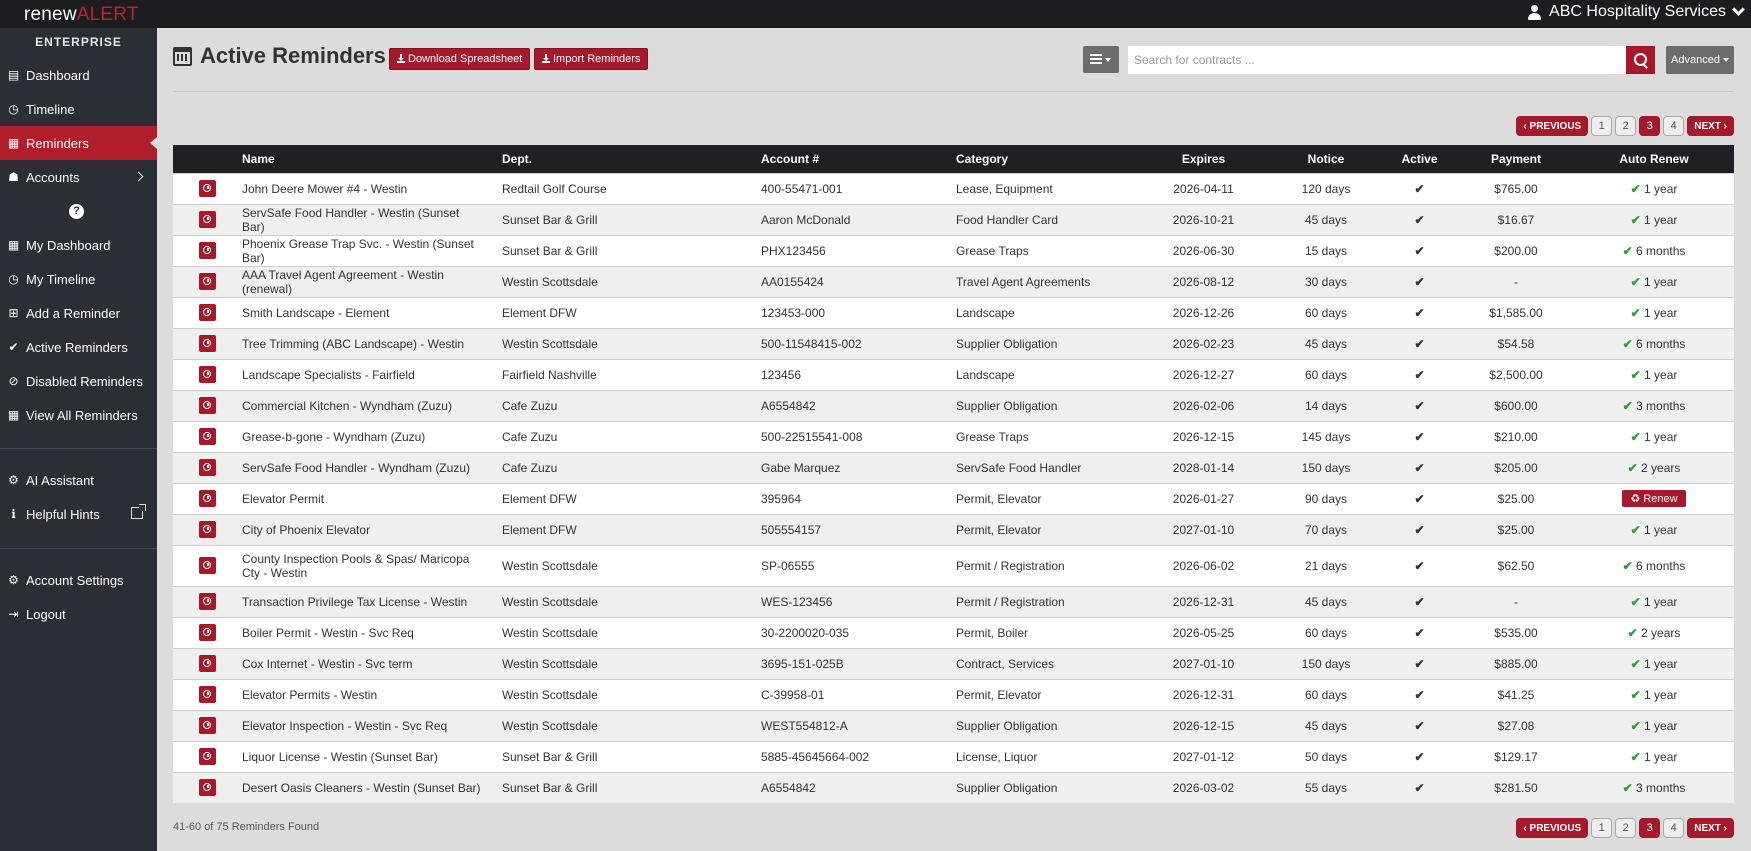 The height and width of the screenshot is (851, 1751). I want to click on sidebar-item-my-dashboard: ▦ My Dashboard, so click(78, 245).